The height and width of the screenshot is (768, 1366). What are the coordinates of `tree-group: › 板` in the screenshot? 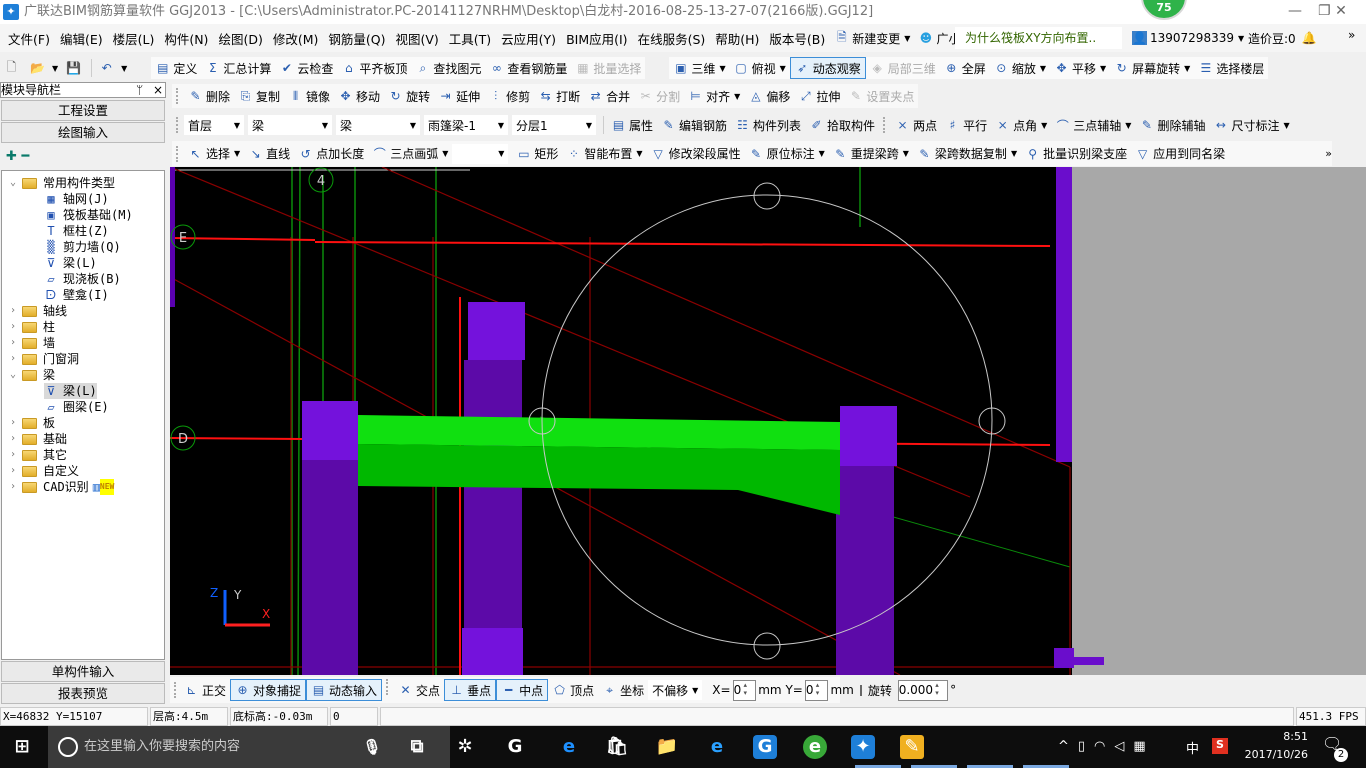 It's located at (32, 423).